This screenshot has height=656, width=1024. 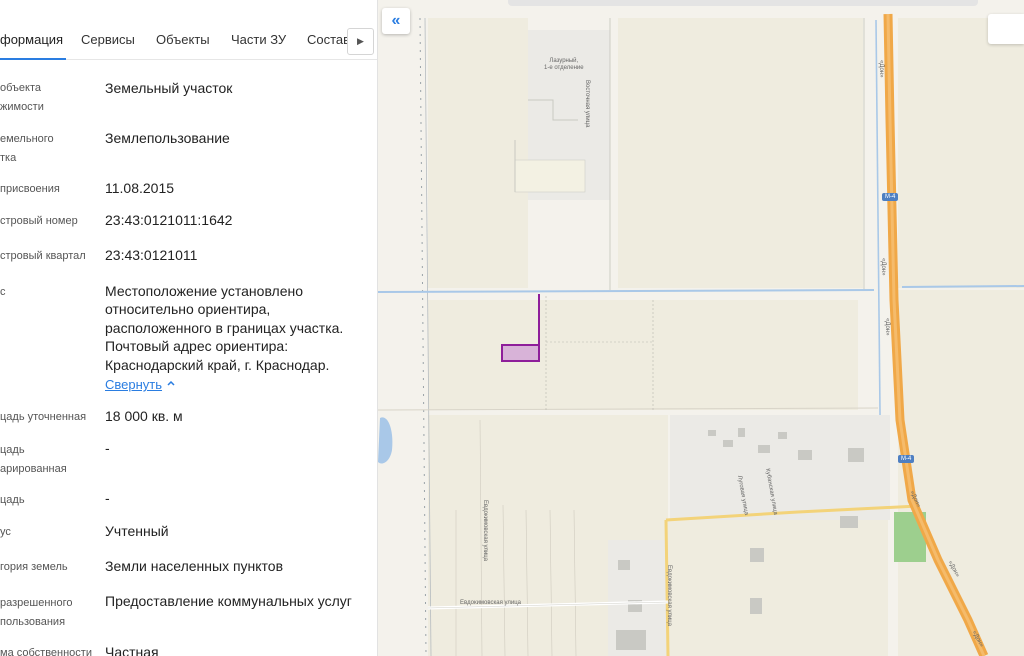 What do you see at coordinates (43, 256) in the screenshot?
I see `row-label-cadastral-quarter: стровый квартал` at bounding box center [43, 256].